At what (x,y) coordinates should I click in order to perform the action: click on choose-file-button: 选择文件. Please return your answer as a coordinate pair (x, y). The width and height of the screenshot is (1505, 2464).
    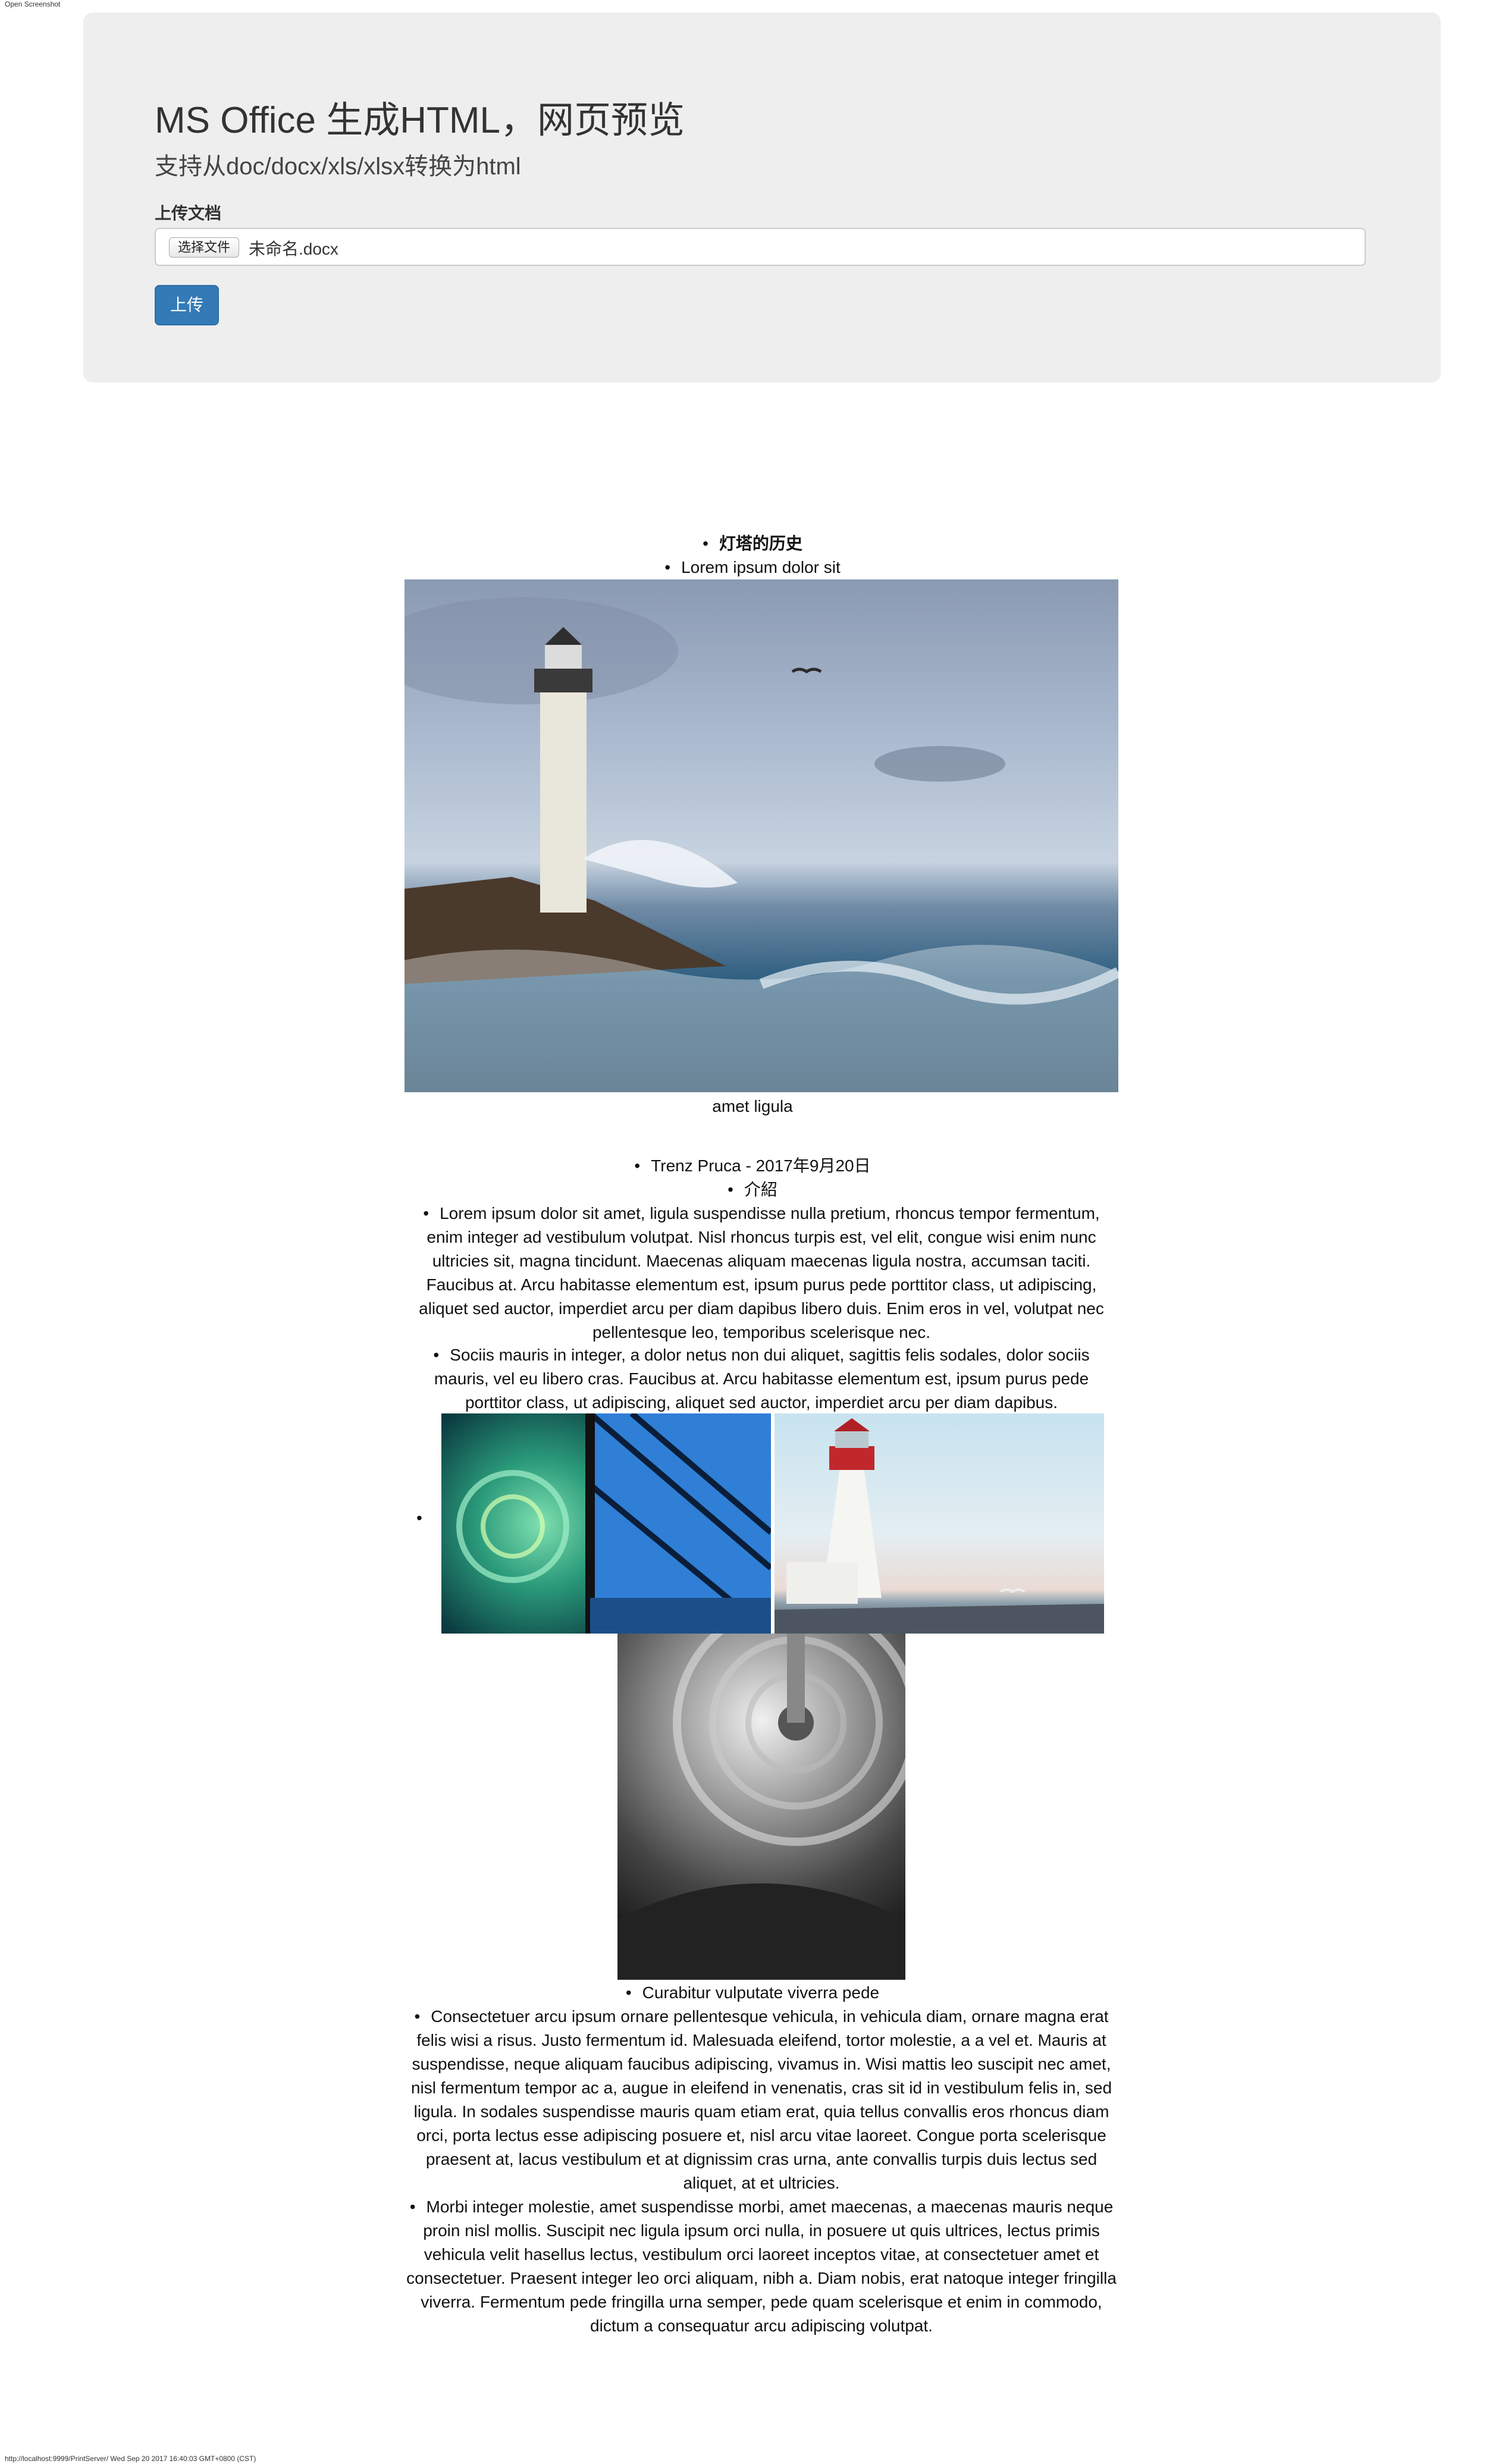
    Looking at the image, I should click on (204, 247).